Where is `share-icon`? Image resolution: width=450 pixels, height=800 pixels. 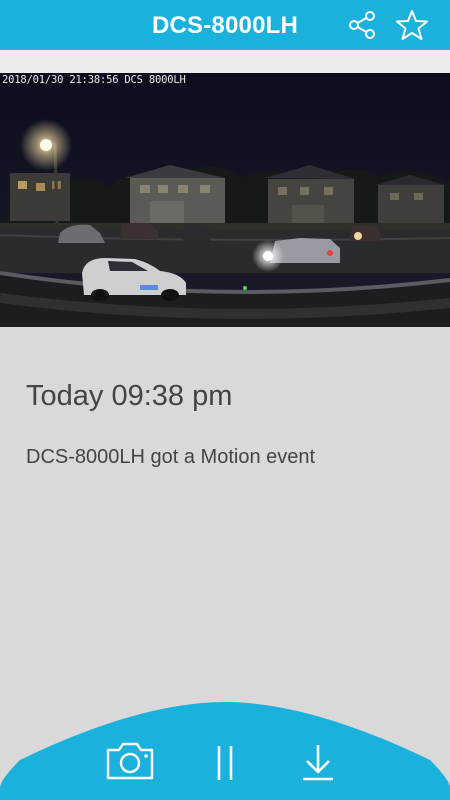
share-icon is located at coordinates (362, 25).